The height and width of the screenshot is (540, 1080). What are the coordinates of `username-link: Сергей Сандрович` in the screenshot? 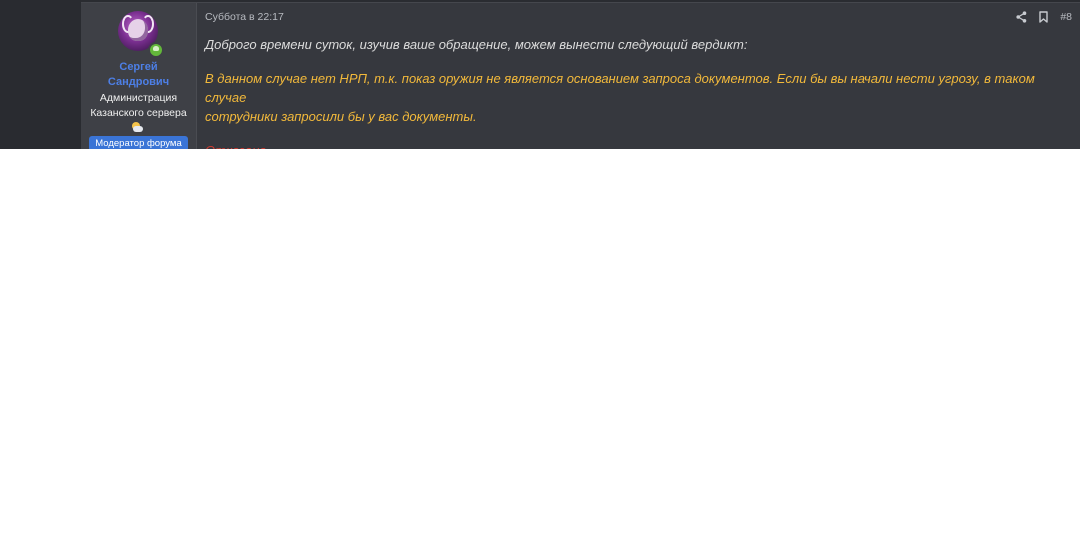 It's located at (138, 75).